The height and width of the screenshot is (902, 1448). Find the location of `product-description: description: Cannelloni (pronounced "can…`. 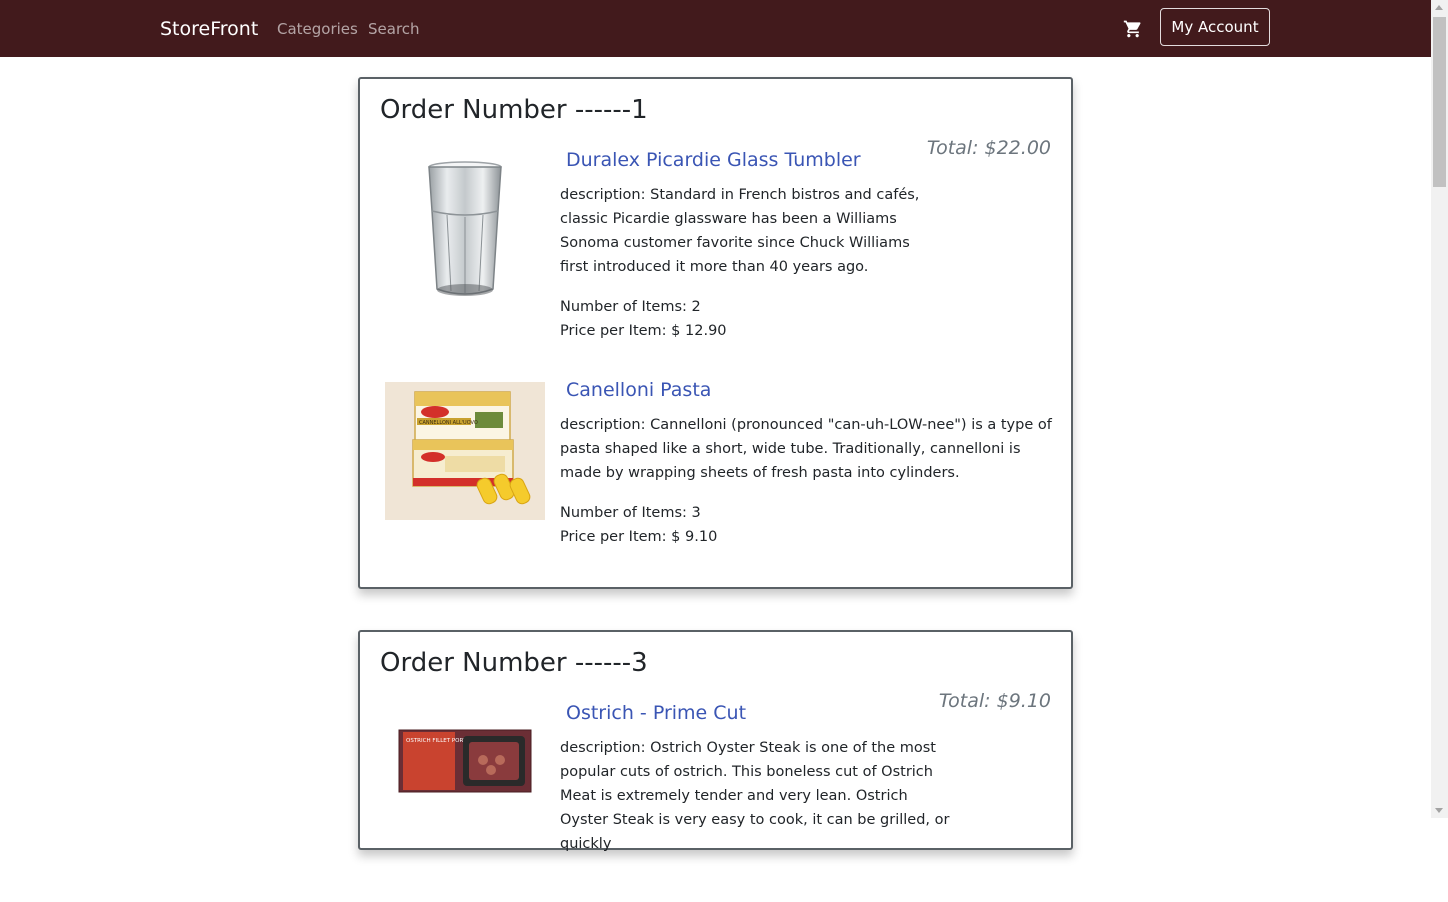

product-description: description: Cannelloni (pronounced "can… is located at coordinates (806, 449).